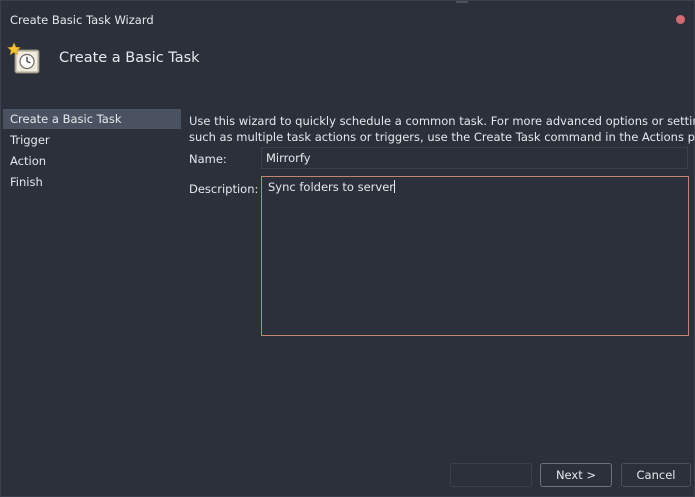 The image size is (695, 497). Describe the element at coordinates (491, 475) in the screenshot. I see `back-button` at that location.